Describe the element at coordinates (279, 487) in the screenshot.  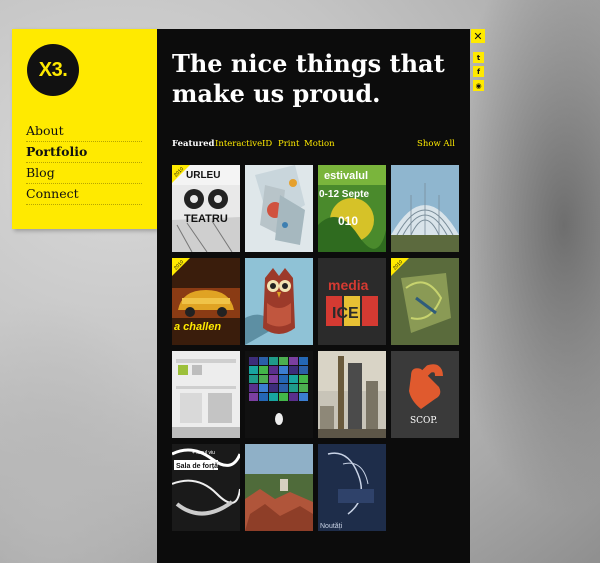
I see `portfolio-tile-rooftops` at that location.